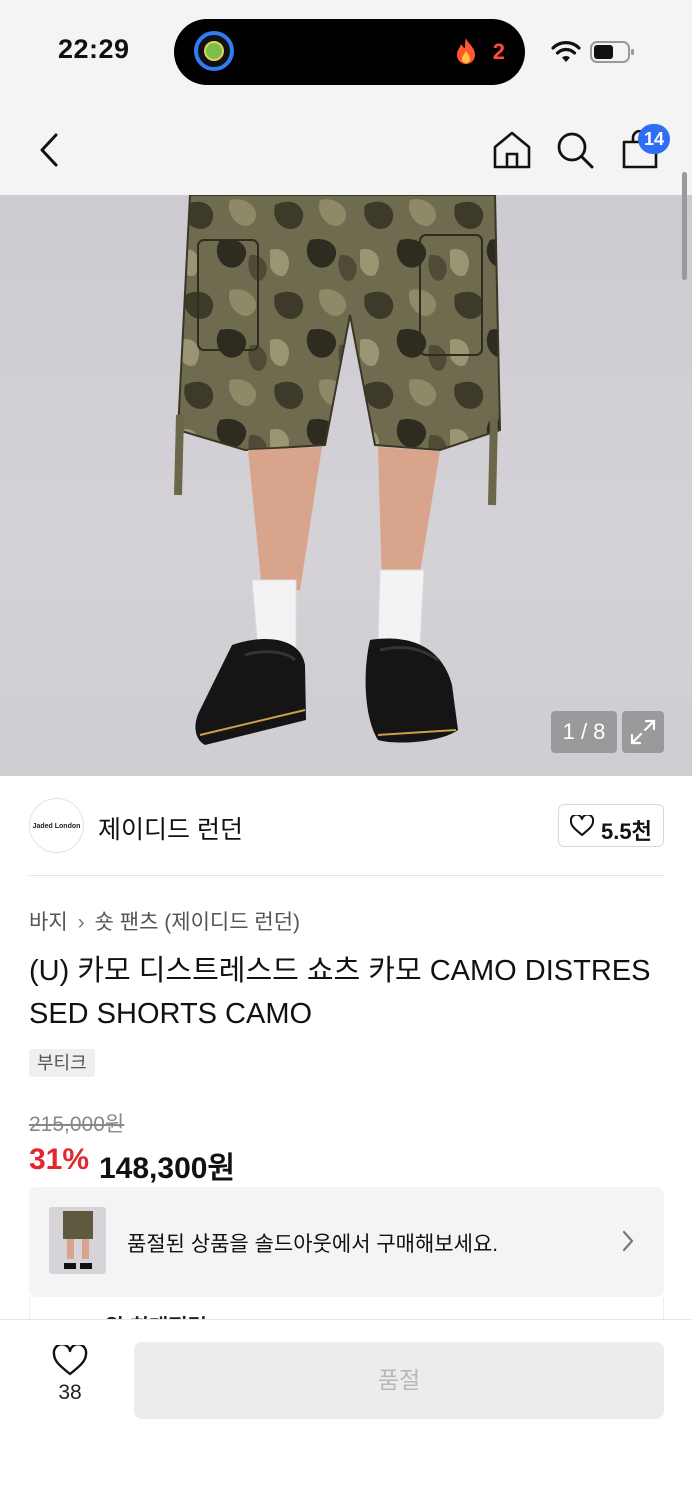 The image size is (692, 1500). Describe the element at coordinates (94, 49) in the screenshot. I see `status-time: 22:29` at that location.